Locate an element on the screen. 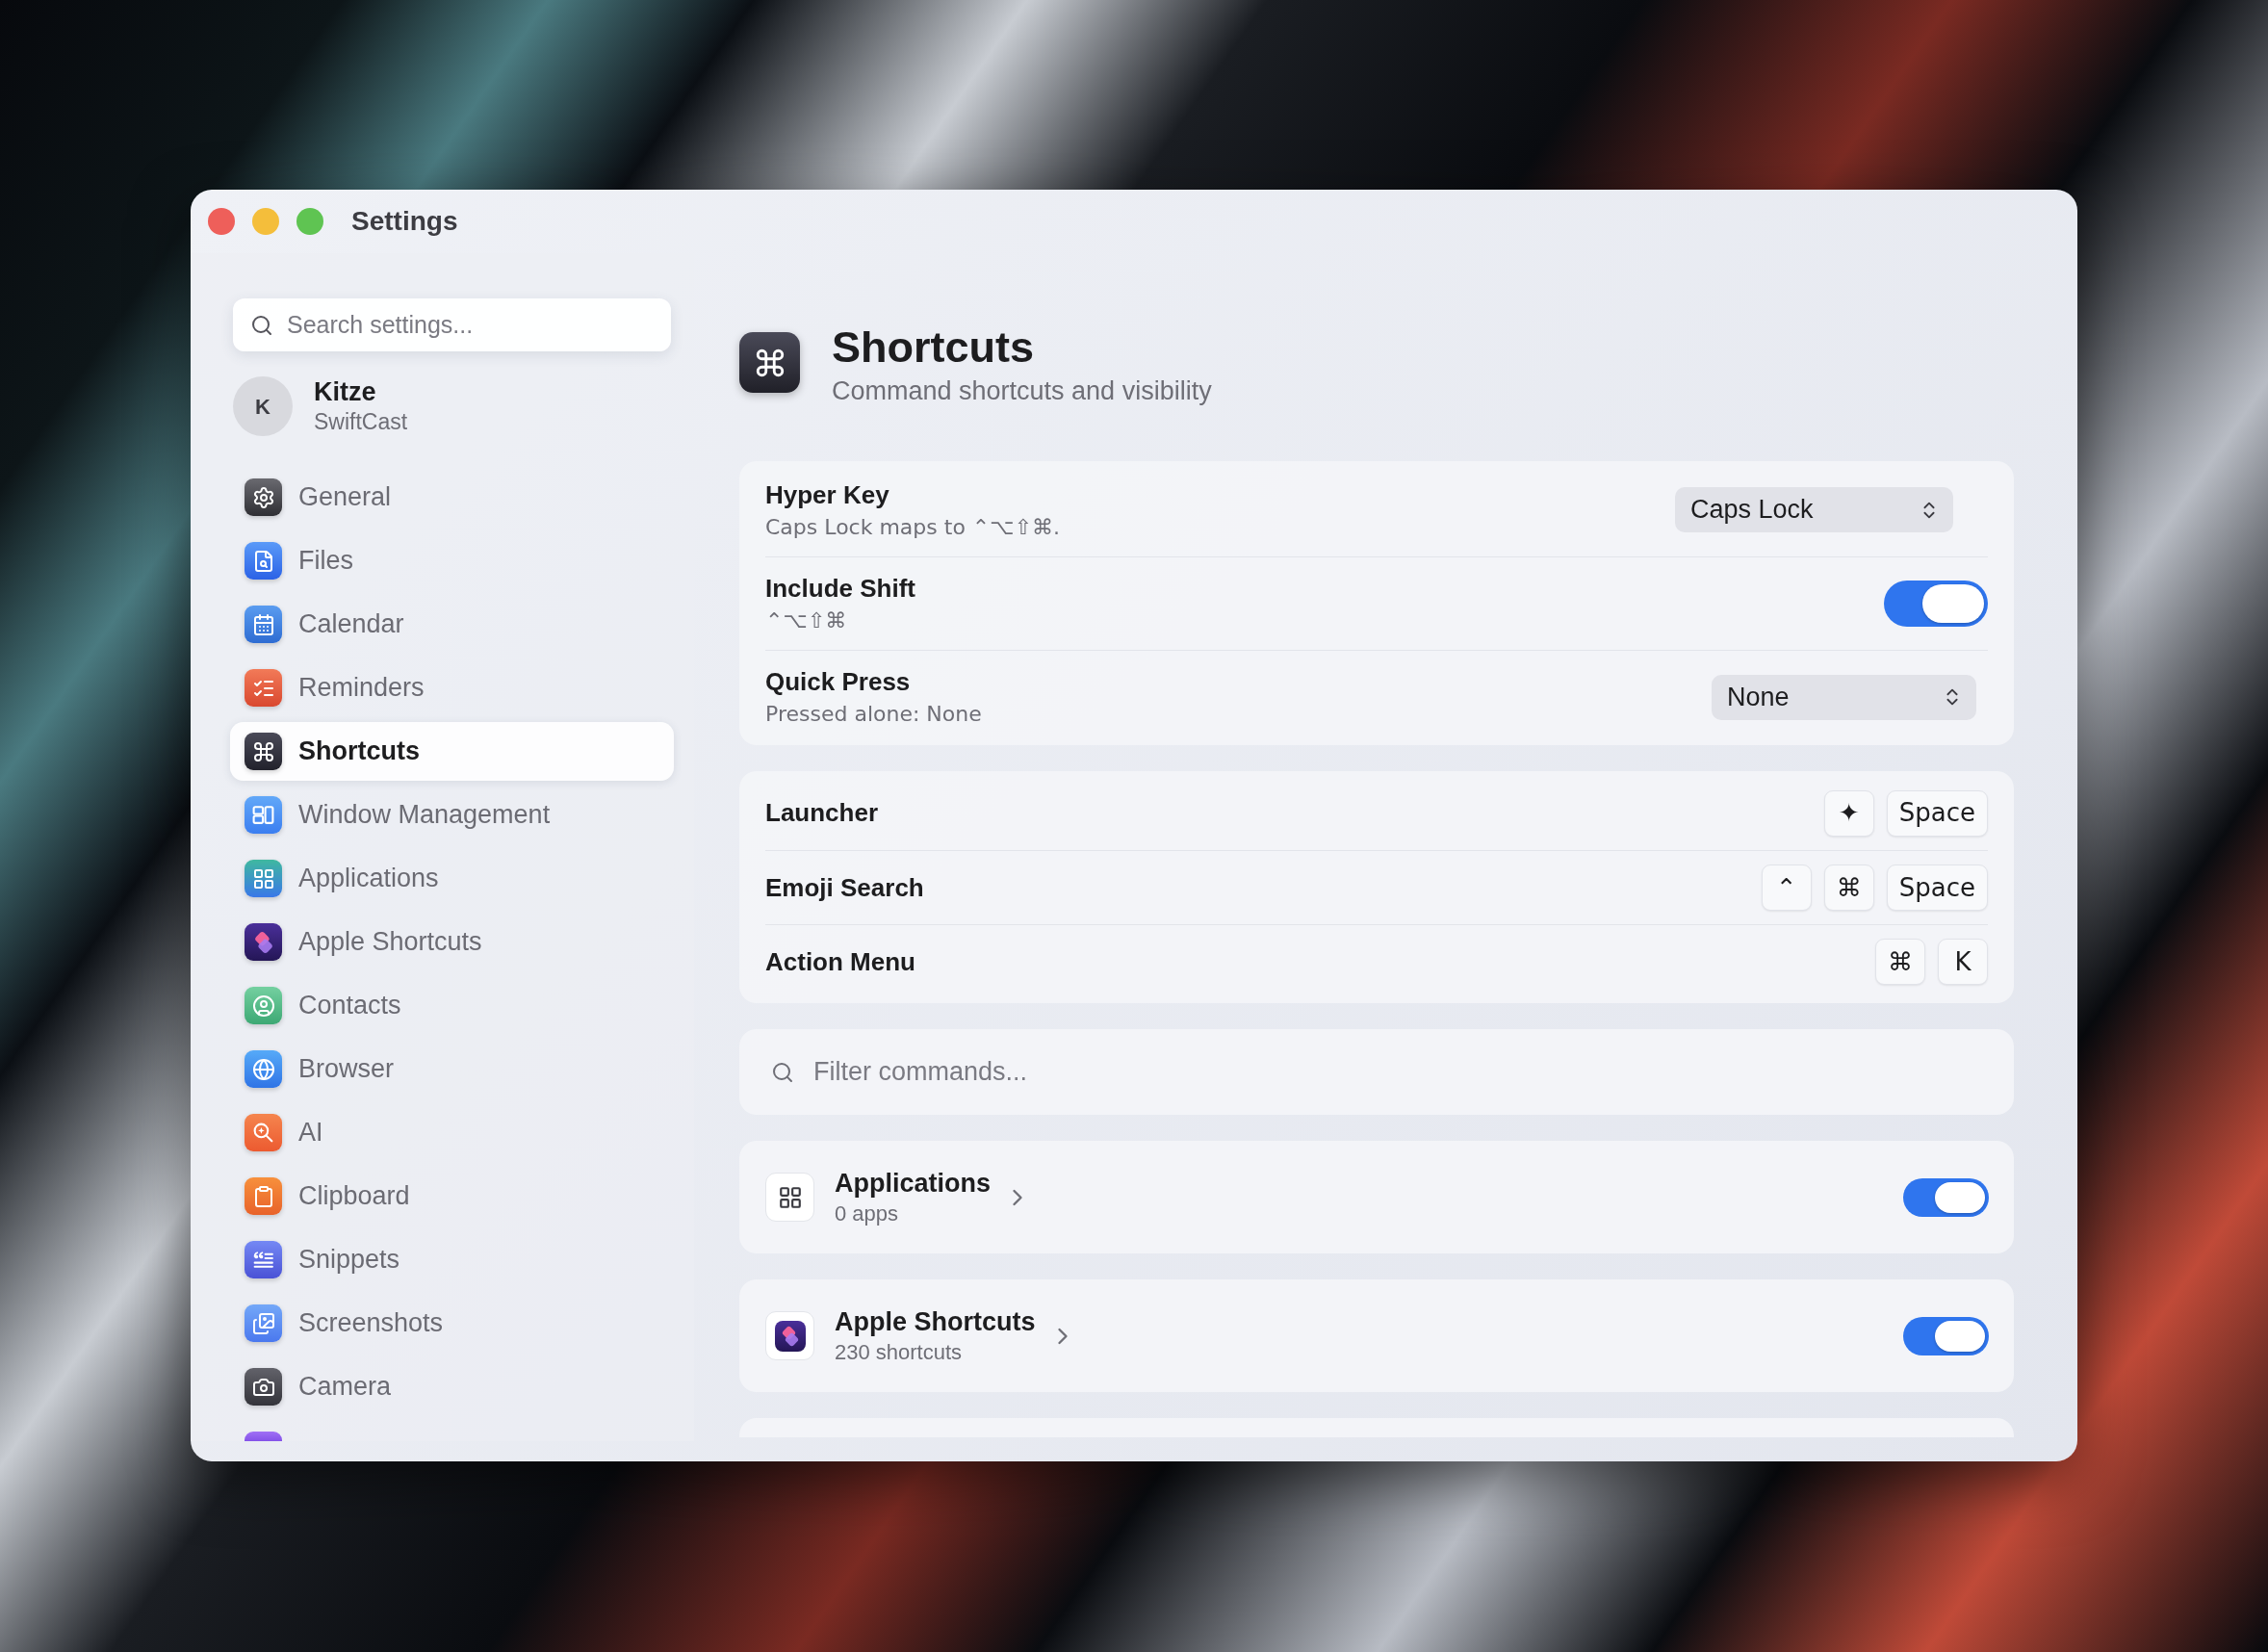 The width and height of the screenshot is (2268, 1652). sidebar-item: Snippets is located at coordinates (452, 1259).